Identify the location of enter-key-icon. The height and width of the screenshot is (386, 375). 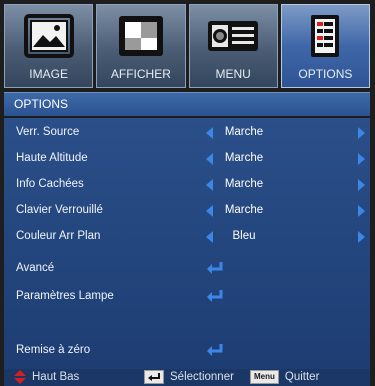
(154, 377).